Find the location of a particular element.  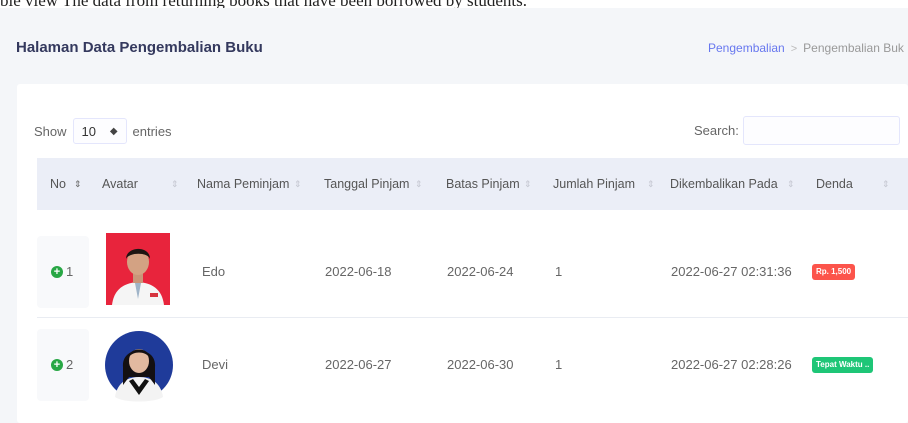

avatar-photo-devi is located at coordinates (139, 366).